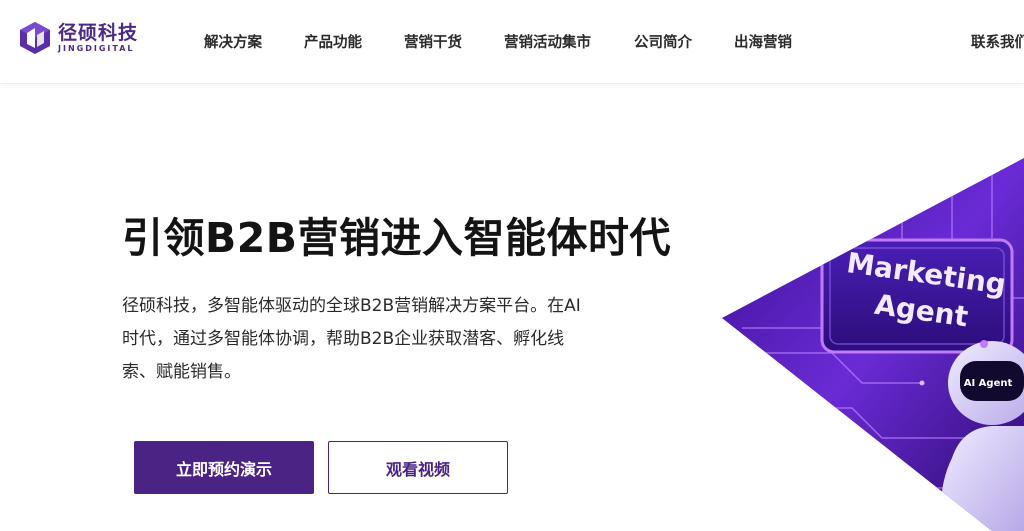 The image size is (1024, 531). Describe the element at coordinates (988, 383) in the screenshot. I see `robot-visor-text: AI Agent` at that location.